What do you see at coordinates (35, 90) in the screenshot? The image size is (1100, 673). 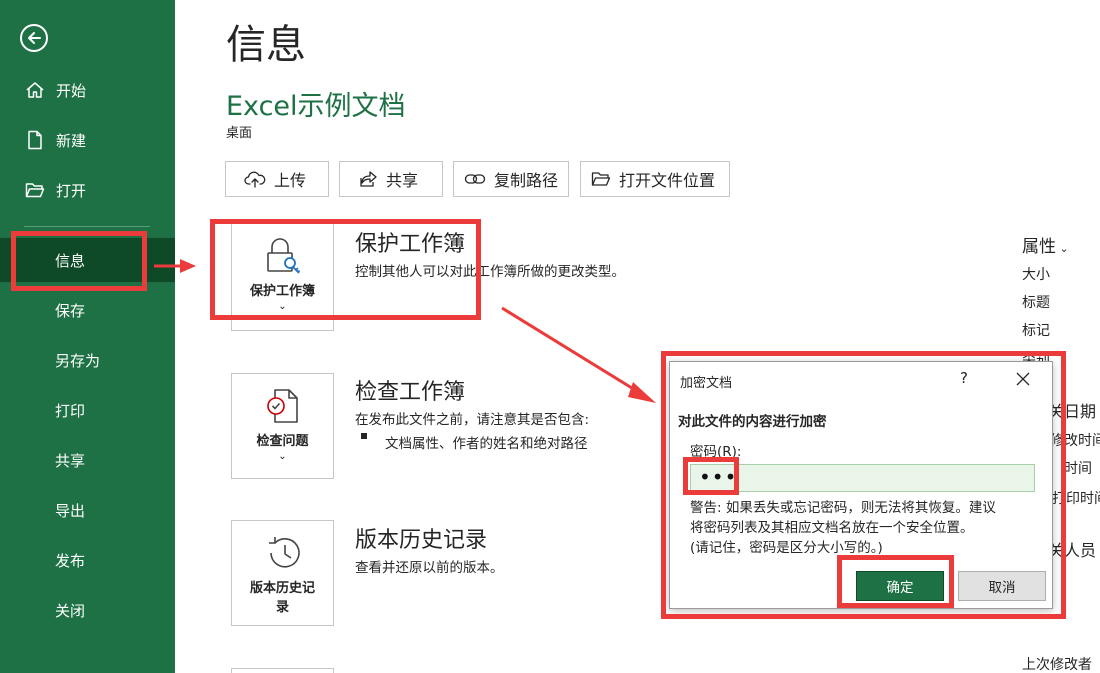 I see `home-icon` at bounding box center [35, 90].